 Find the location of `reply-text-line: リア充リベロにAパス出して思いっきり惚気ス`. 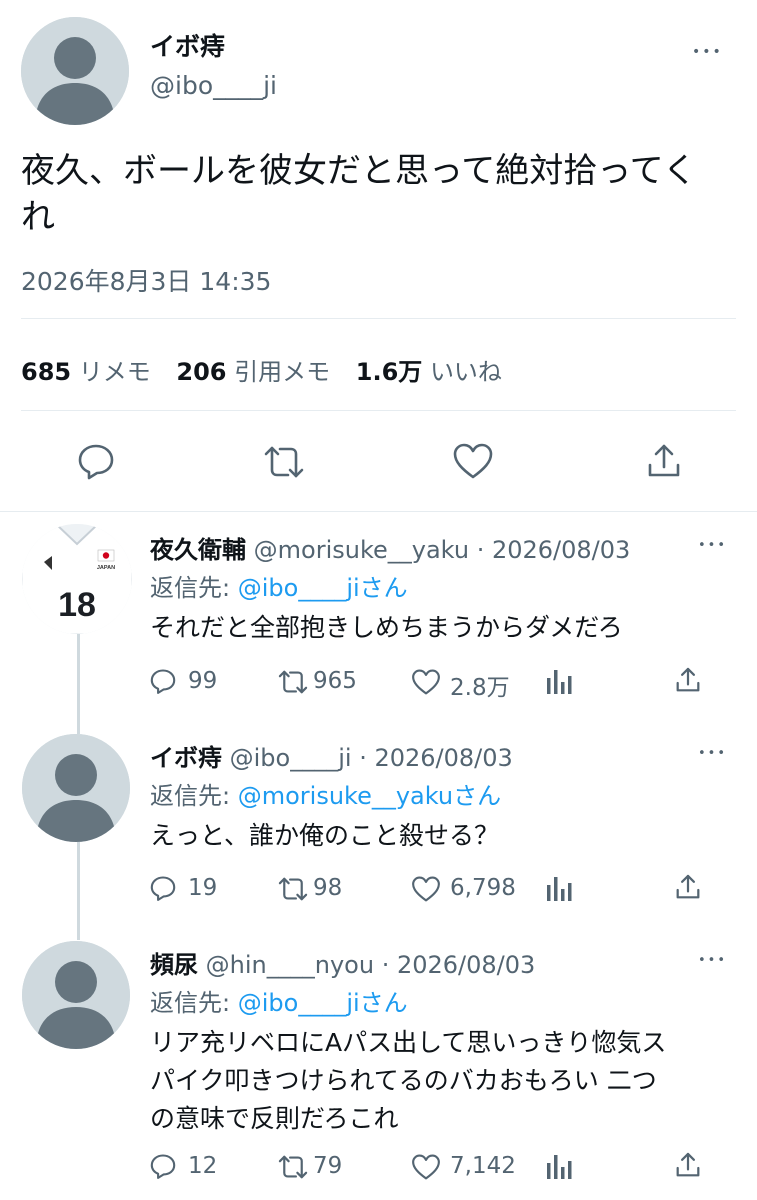

reply-text-line: リア充リベロにAパス出して思いっきり惚気ス is located at coordinates (408, 1042).